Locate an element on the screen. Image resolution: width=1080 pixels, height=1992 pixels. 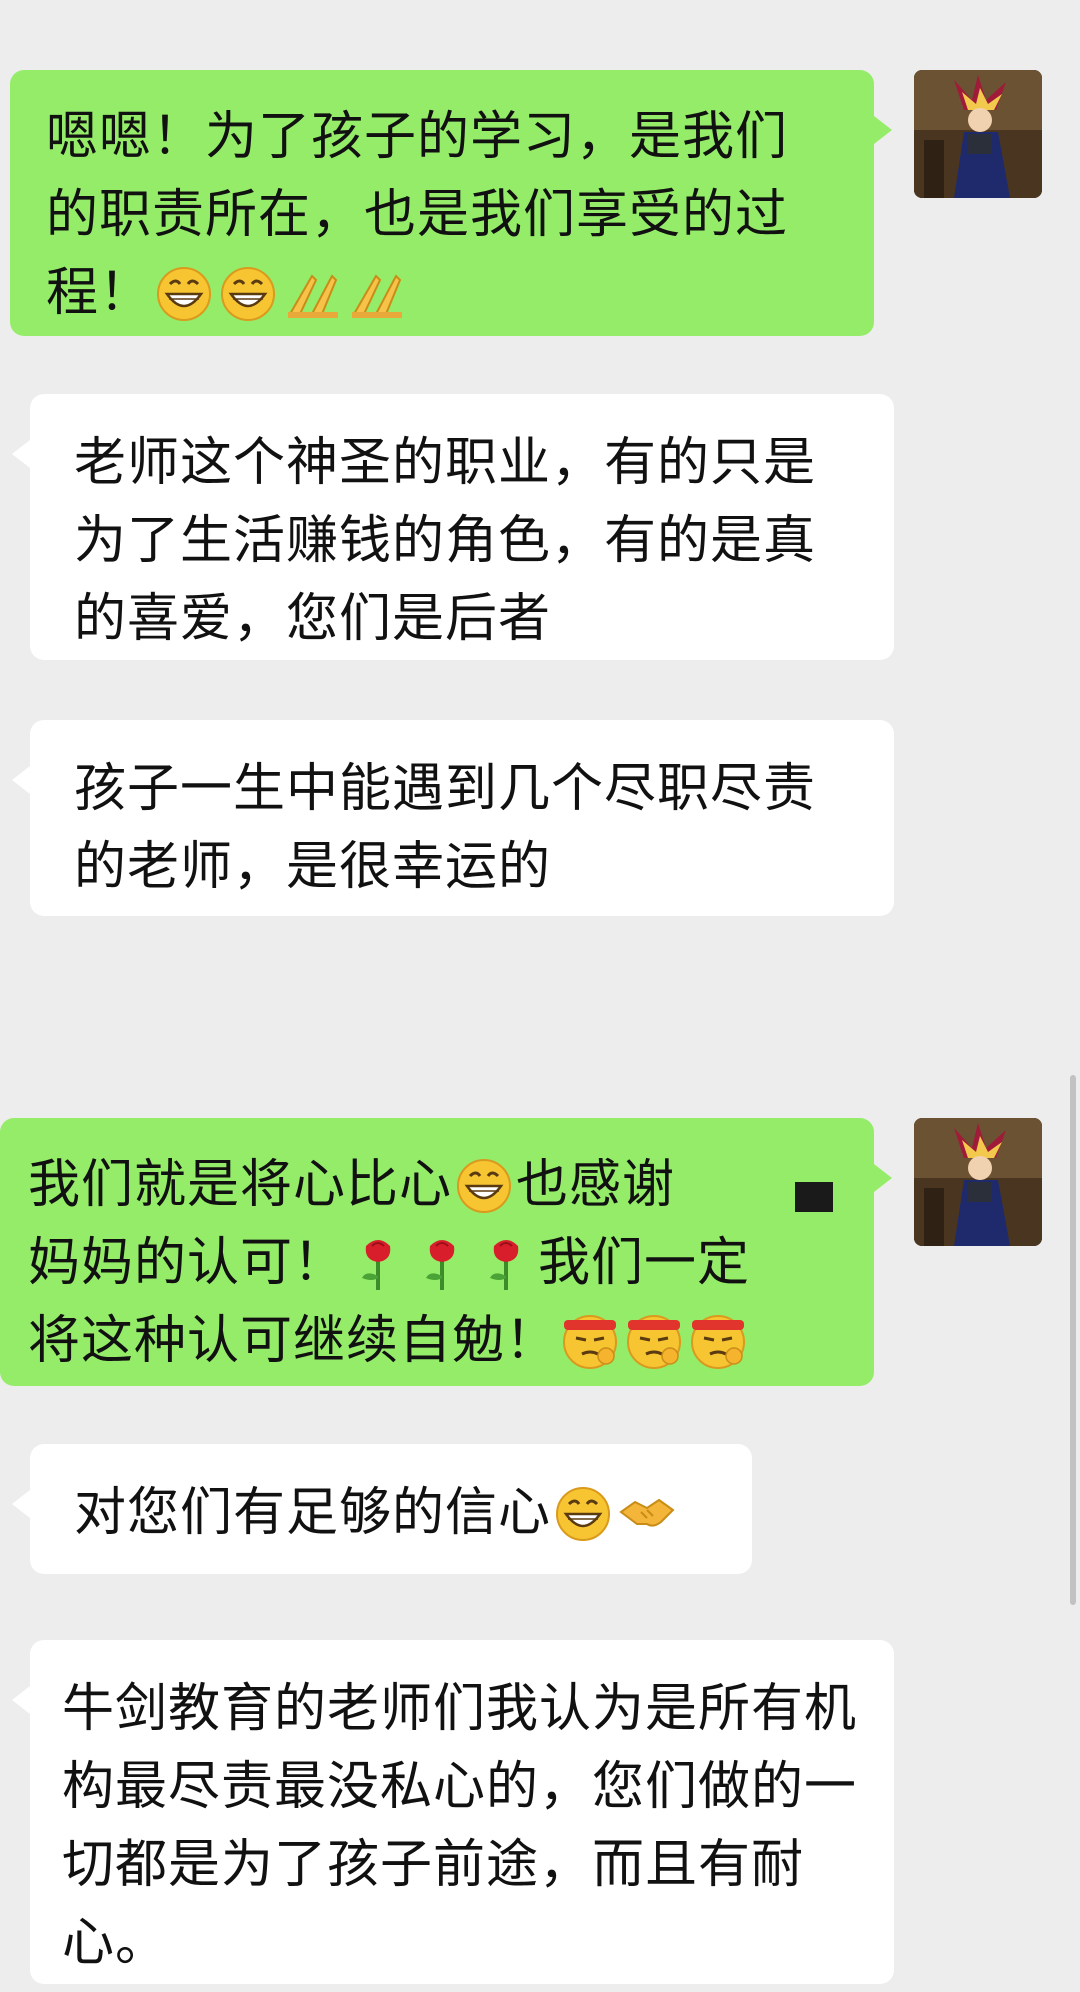
message-text: 将这种认可继续自勉！ is located at coordinates (293, 1341).